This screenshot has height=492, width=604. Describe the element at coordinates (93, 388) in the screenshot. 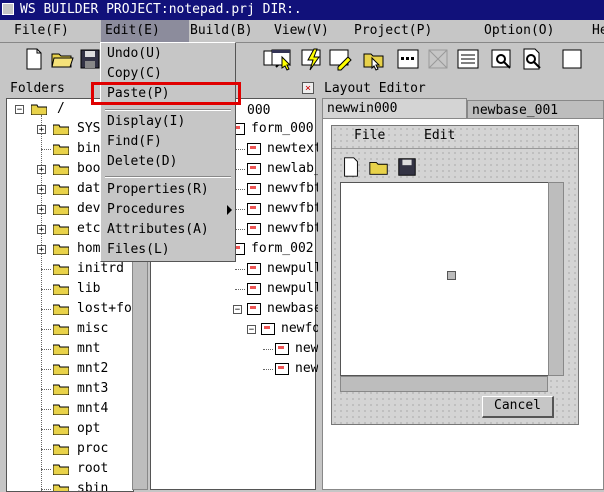

I see `folder-label: mnt3` at that location.